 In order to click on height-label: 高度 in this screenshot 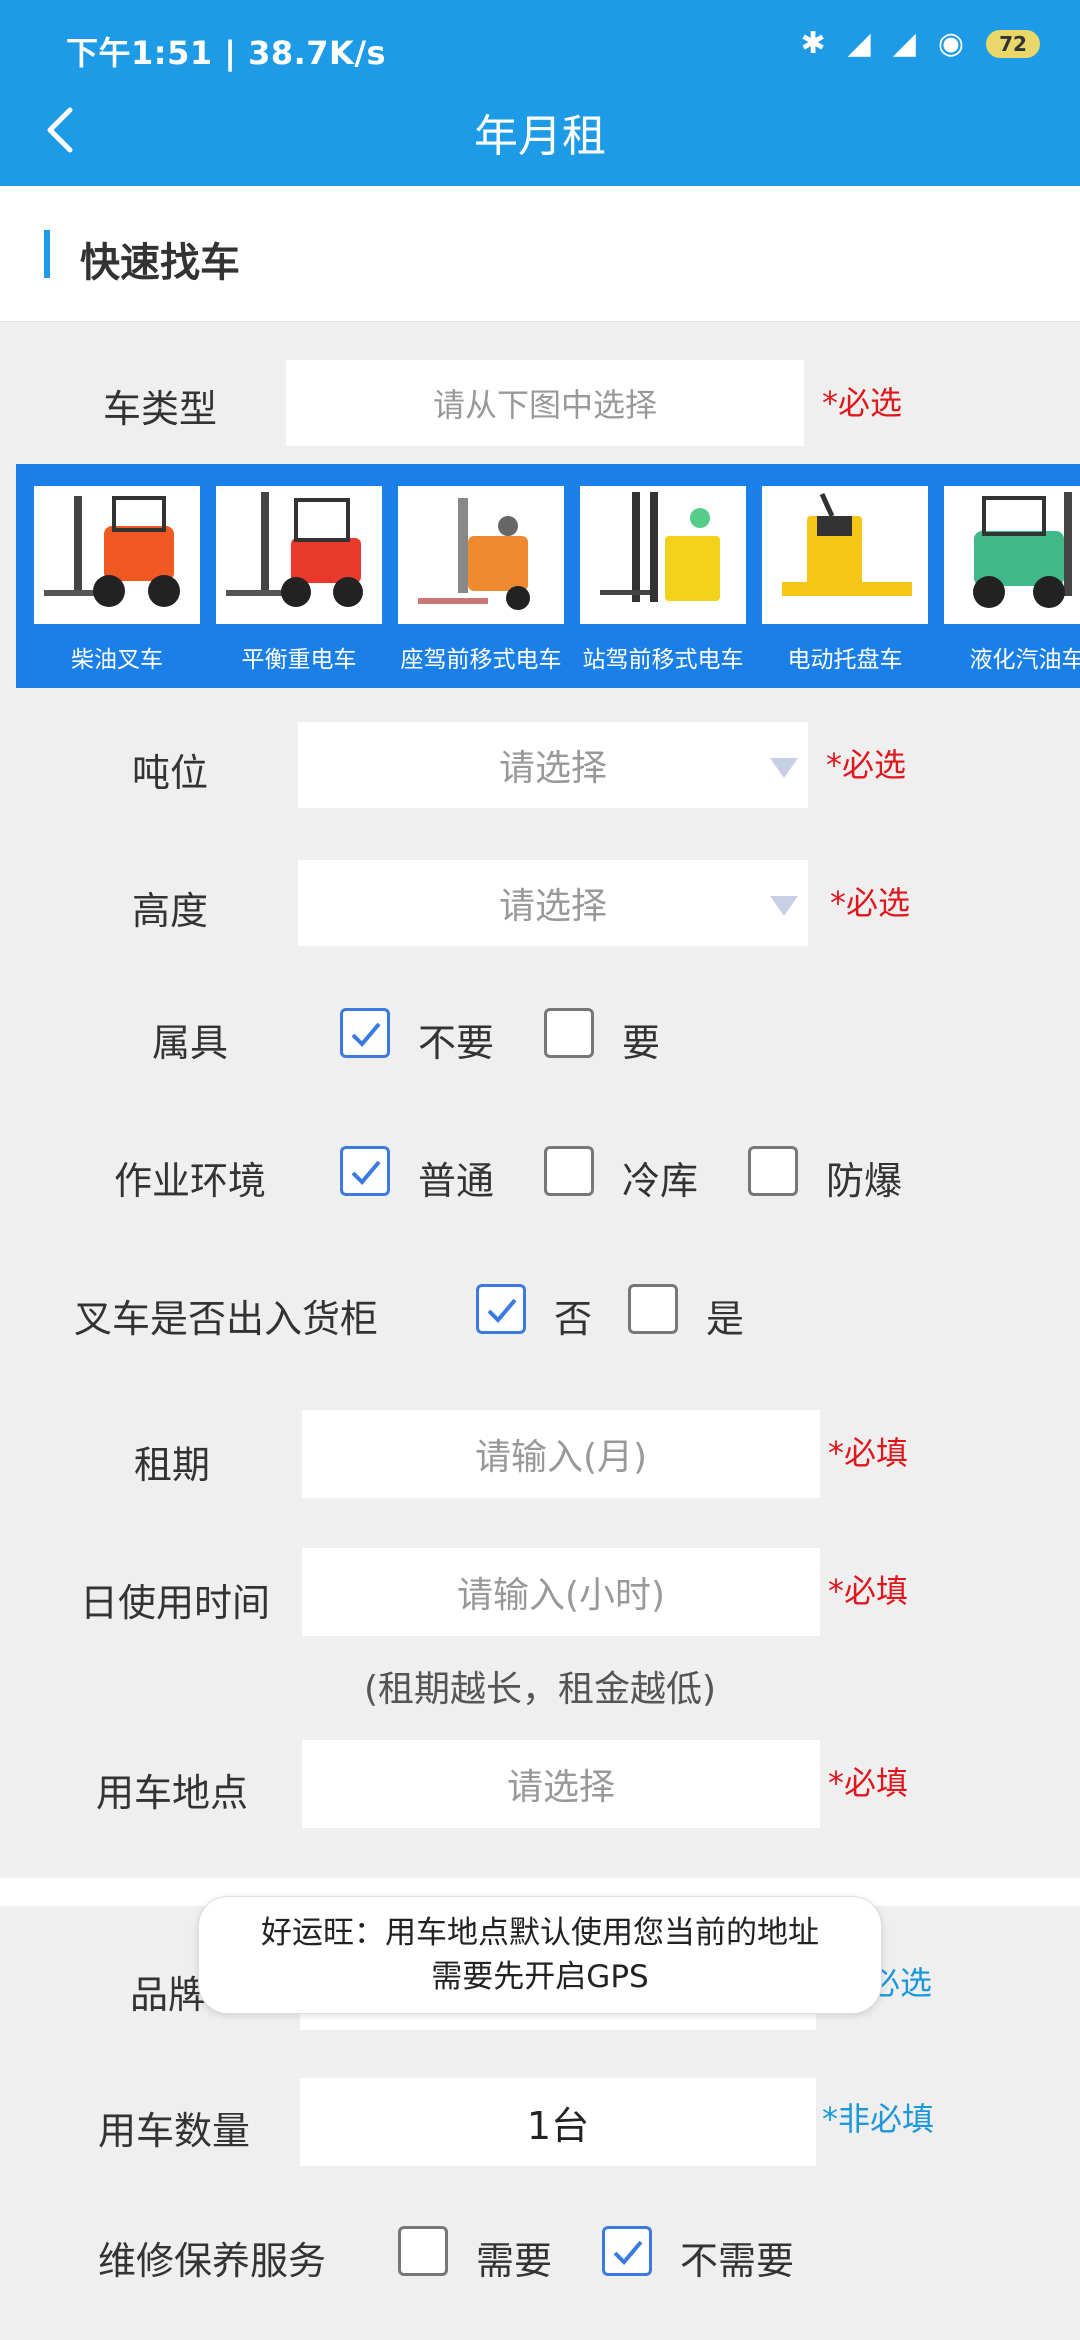, I will do `click(169, 911)`.